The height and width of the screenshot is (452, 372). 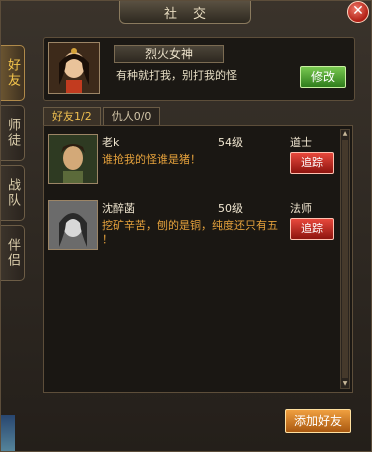 What do you see at coordinates (13, 73) in the screenshot?
I see `side-tab-friends: 好友` at bounding box center [13, 73].